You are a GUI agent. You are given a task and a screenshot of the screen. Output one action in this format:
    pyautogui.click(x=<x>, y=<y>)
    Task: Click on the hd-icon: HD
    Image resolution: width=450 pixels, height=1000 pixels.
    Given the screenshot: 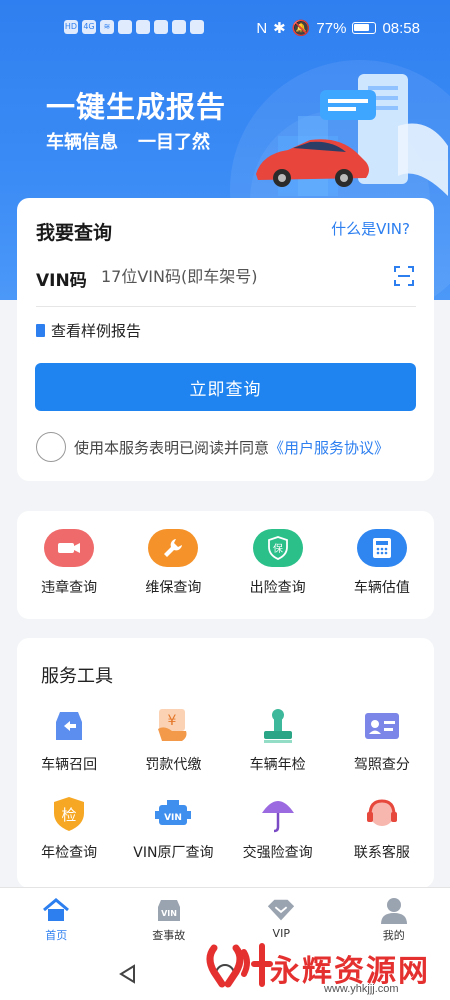 What is the action you would take?
    pyautogui.click(x=71, y=27)
    